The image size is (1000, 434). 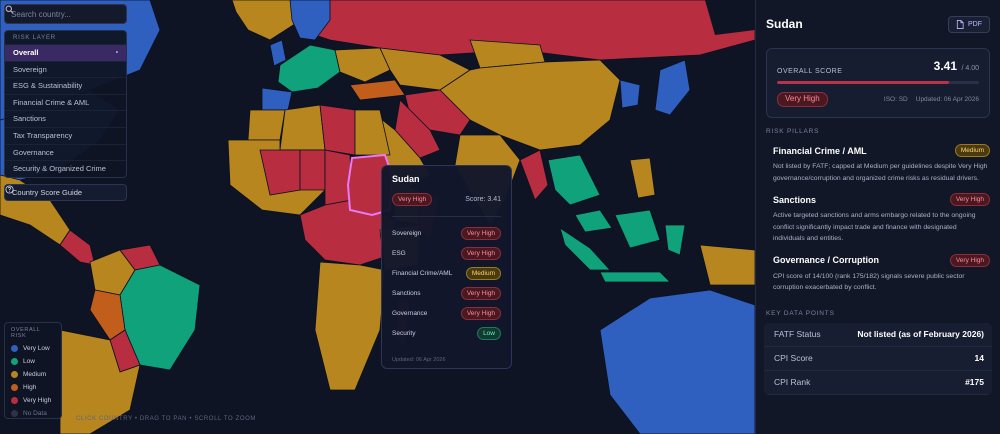 I want to click on region-southern-africa, so click(x=350, y=326).